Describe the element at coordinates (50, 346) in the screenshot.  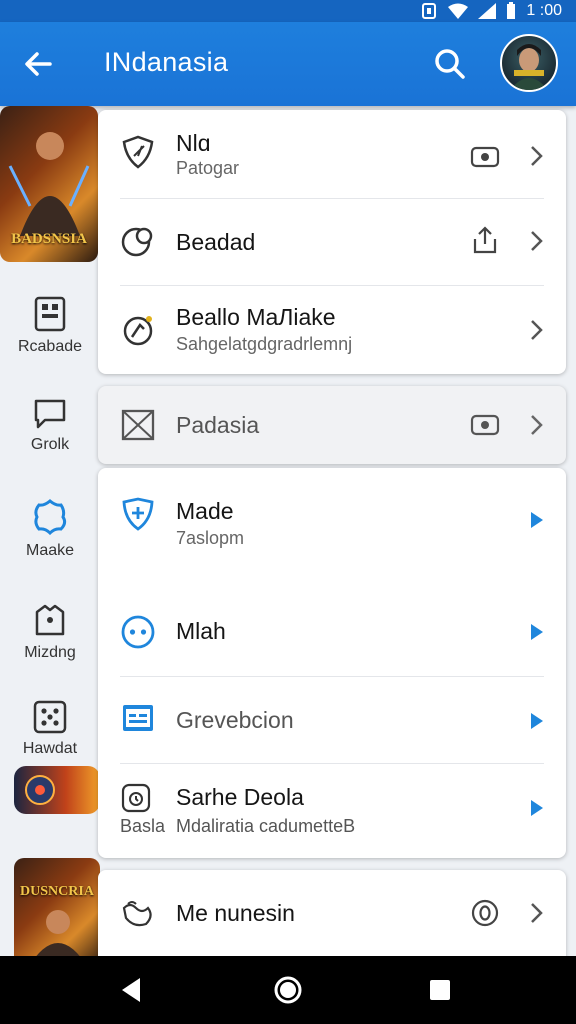
I see `rail-label-grid: Rcabade` at that location.